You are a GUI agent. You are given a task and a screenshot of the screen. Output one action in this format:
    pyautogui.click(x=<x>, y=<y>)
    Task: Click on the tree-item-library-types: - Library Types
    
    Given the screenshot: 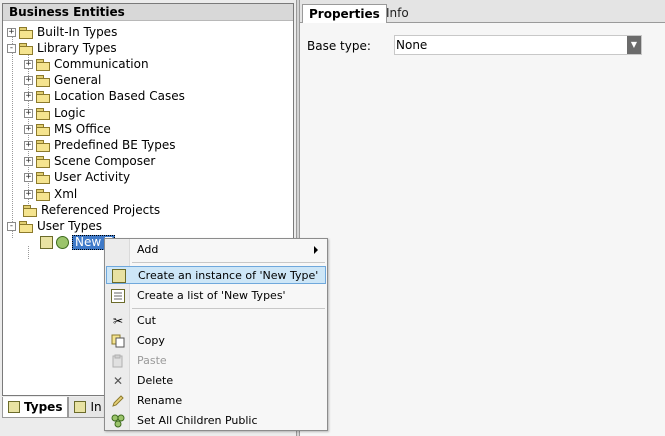 What is the action you would take?
    pyautogui.click(x=62, y=48)
    